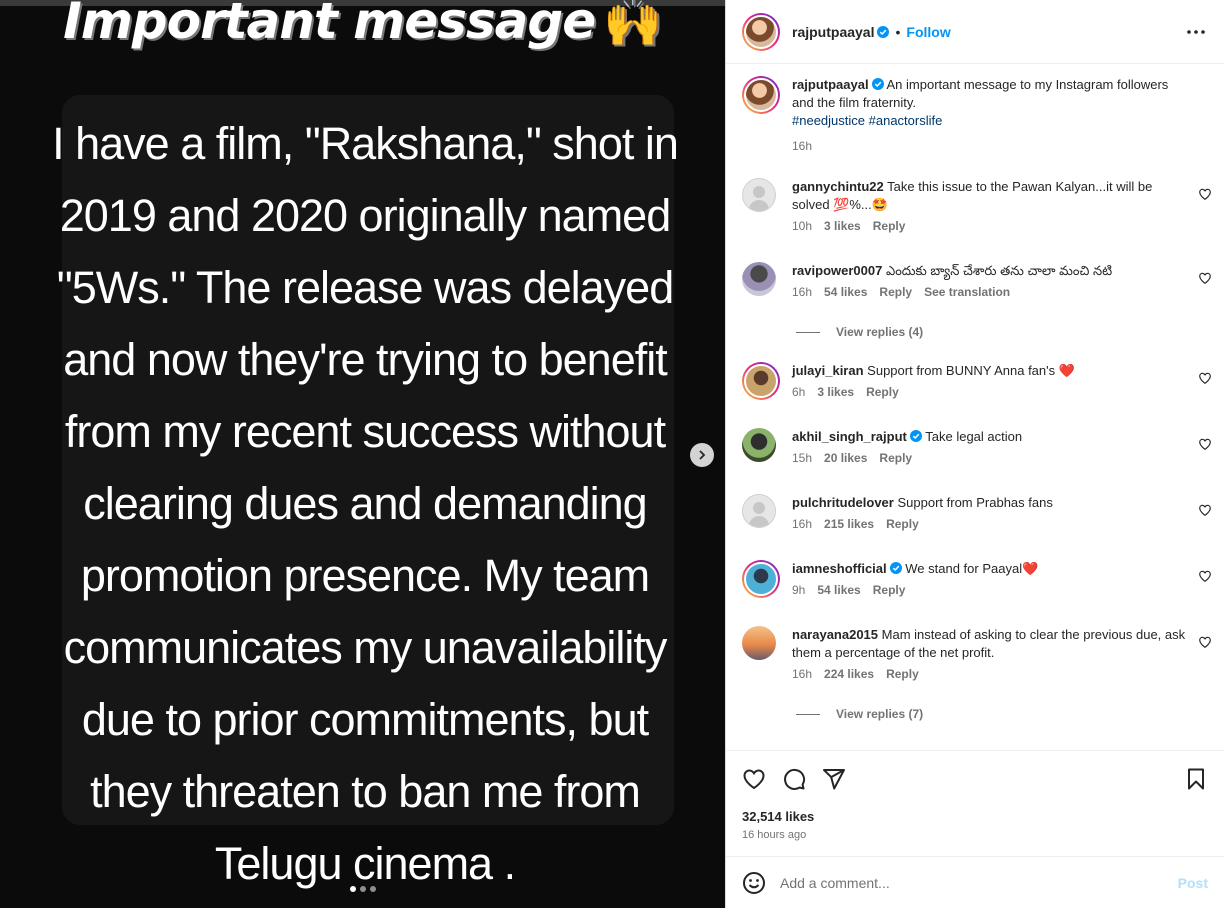  Describe the element at coordinates (754, 883) in the screenshot. I see `emoji-icon` at that location.